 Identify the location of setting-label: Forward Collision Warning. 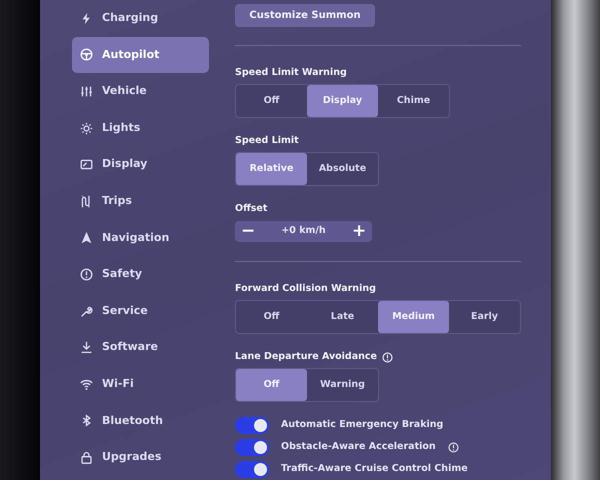
(305, 289).